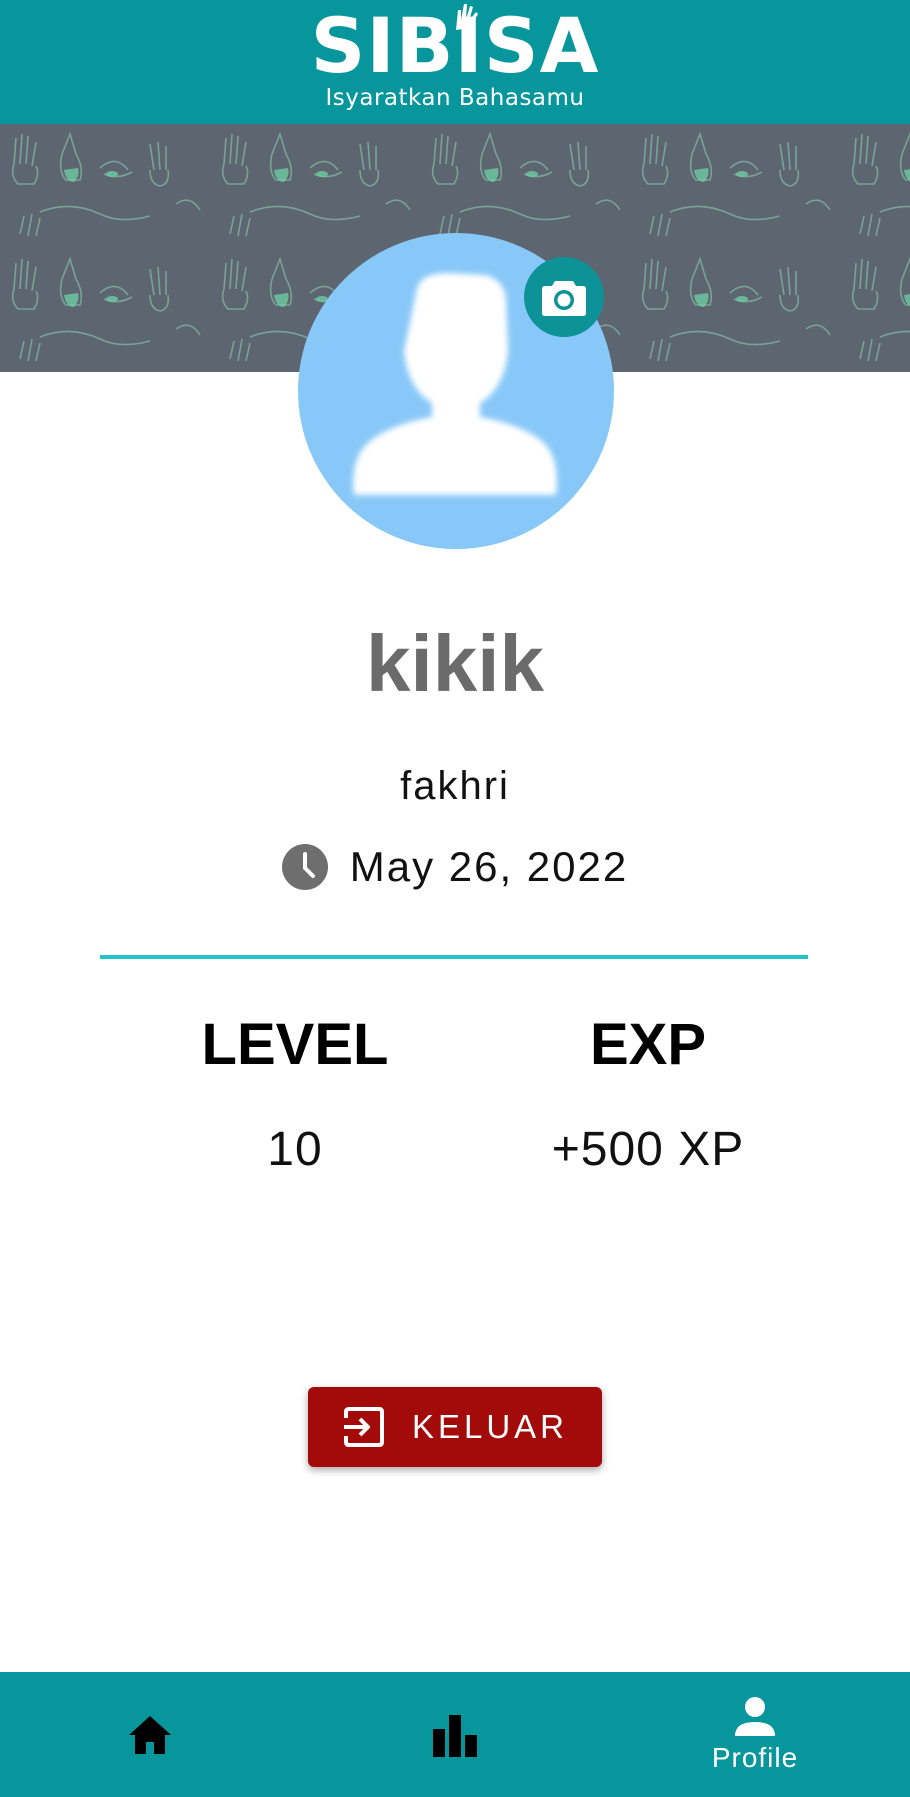 The image size is (910, 1797). What do you see at coordinates (304, 867) in the screenshot?
I see `clock-icon` at bounding box center [304, 867].